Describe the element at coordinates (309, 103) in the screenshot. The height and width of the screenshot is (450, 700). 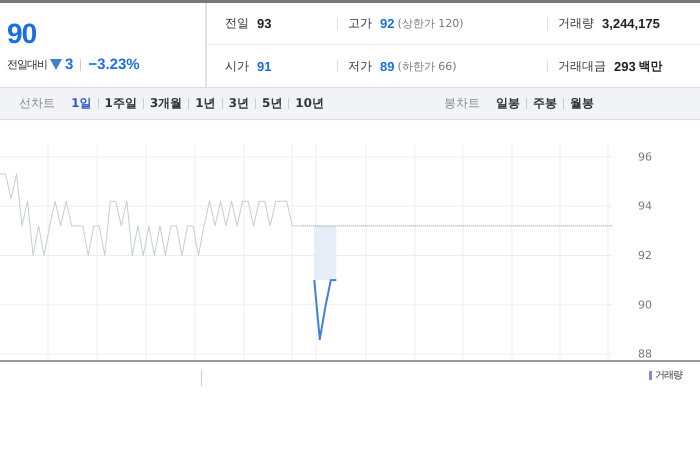
I see `period-tab: 10년` at that location.